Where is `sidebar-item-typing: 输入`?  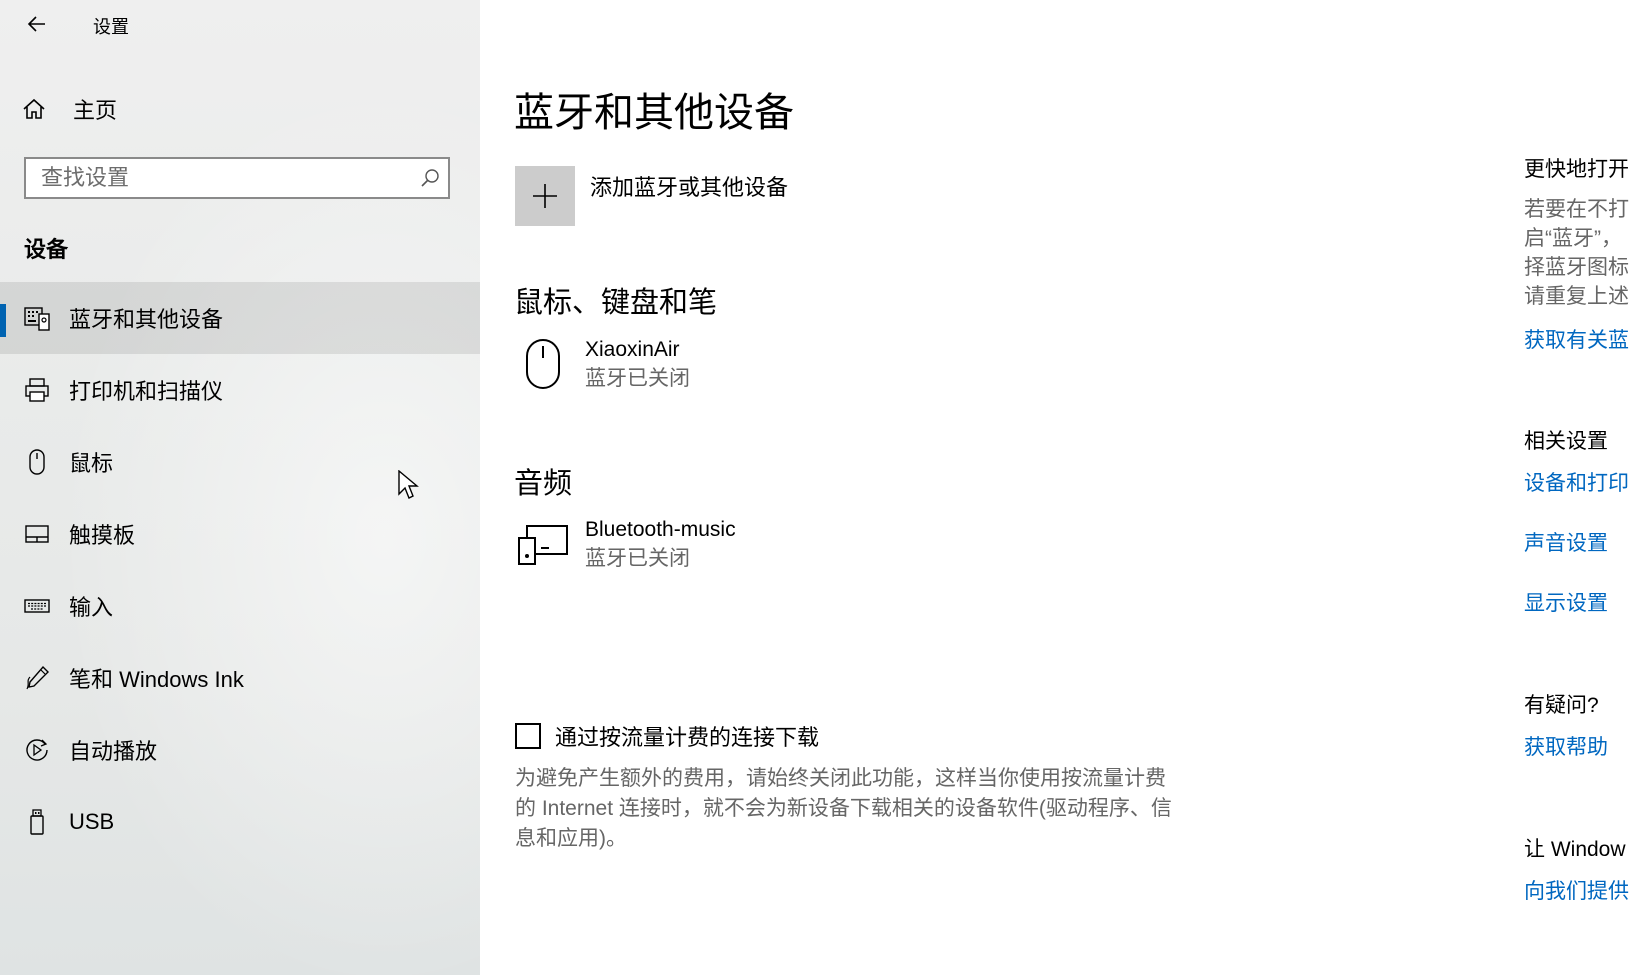
sidebar-item-typing: 输入 is located at coordinates (240, 606).